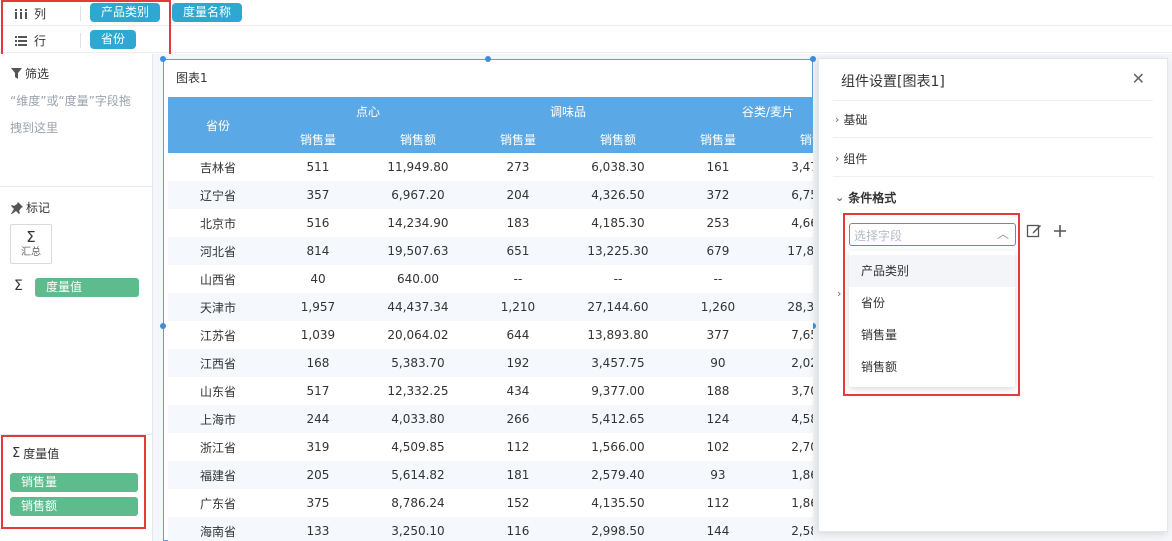 The width and height of the screenshot is (1172, 541). I want to click on aggregate-mark-button: Σ 汇总, so click(31, 244).